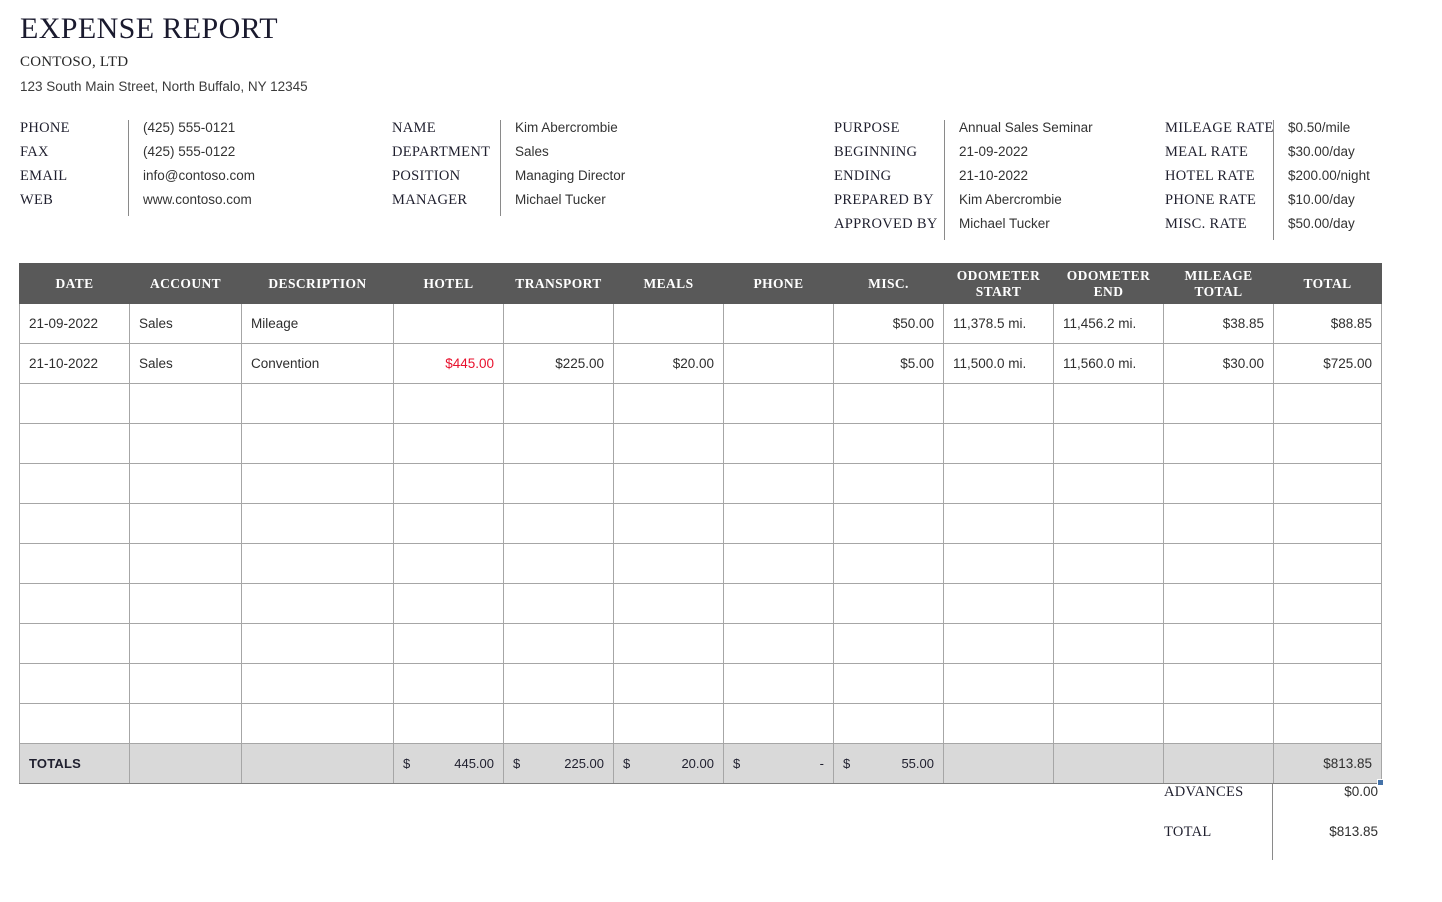 The width and height of the screenshot is (1442, 902). Describe the element at coordinates (317, 283) in the screenshot. I see `column-header-description: DESCRIPTION` at that location.